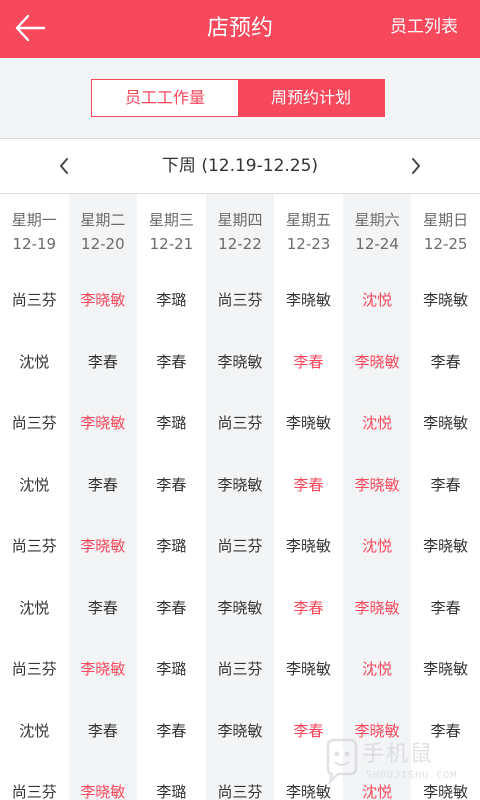 The width and height of the screenshot is (480, 800). I want to click on employee-list-button: 员工列表, so click(424, 29).